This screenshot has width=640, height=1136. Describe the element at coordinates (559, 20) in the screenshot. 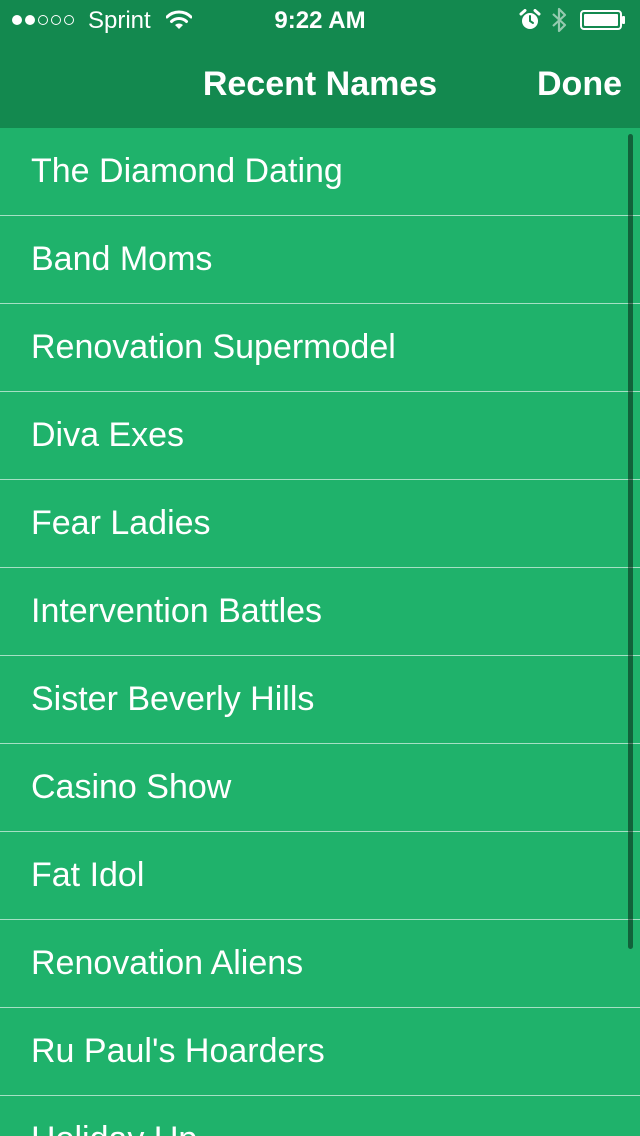

I see `bluetooth-icon` at that location.